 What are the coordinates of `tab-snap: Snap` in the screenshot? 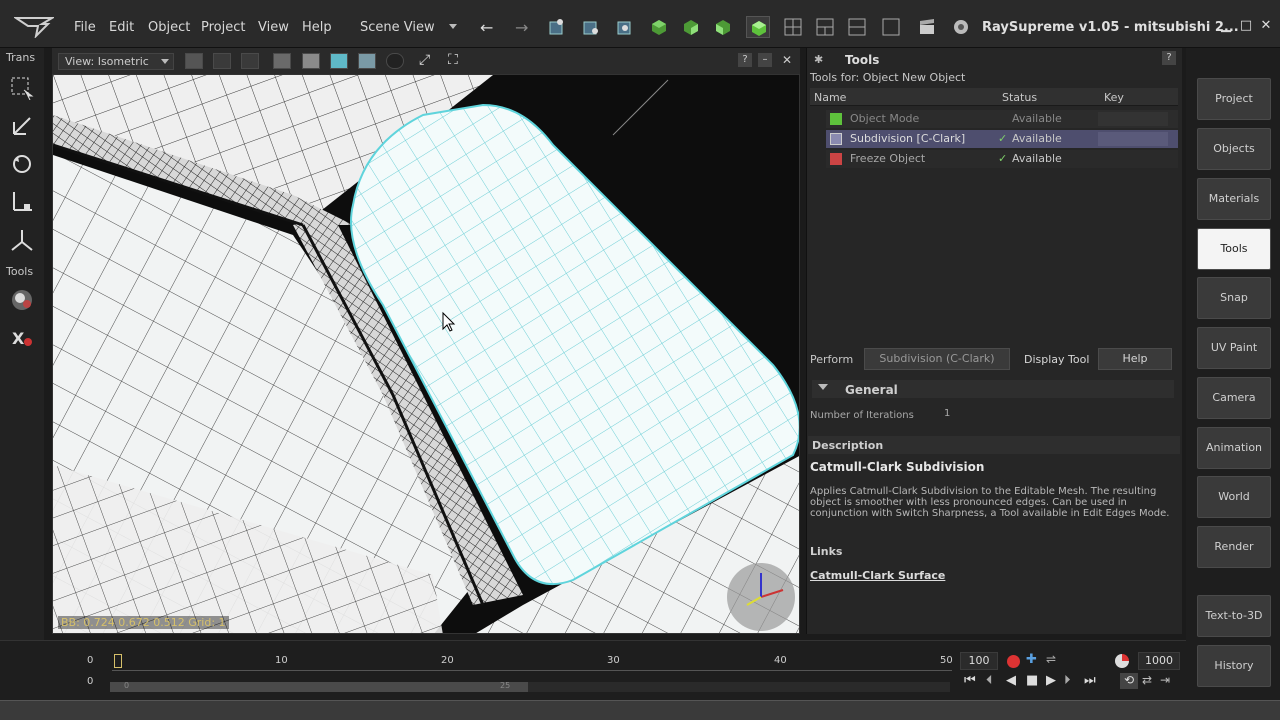 It's located at (1234, 298).